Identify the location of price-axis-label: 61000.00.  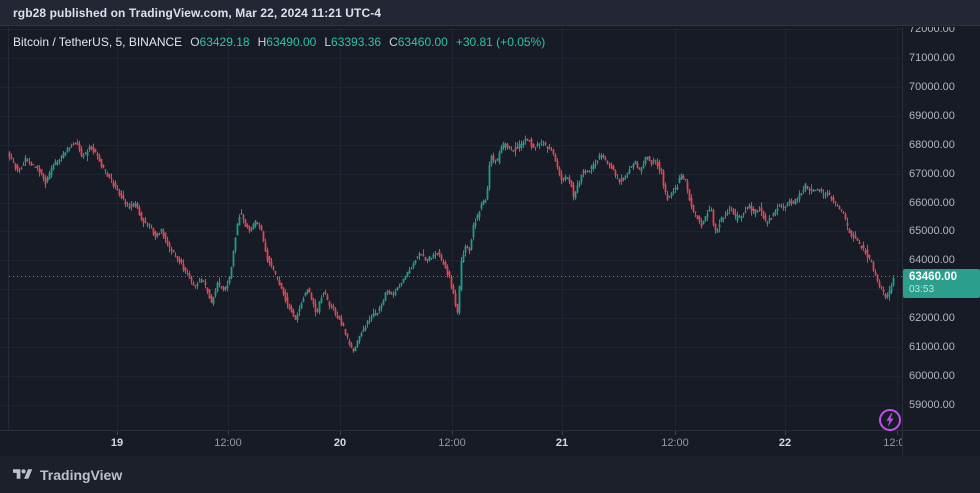
(932, 347).